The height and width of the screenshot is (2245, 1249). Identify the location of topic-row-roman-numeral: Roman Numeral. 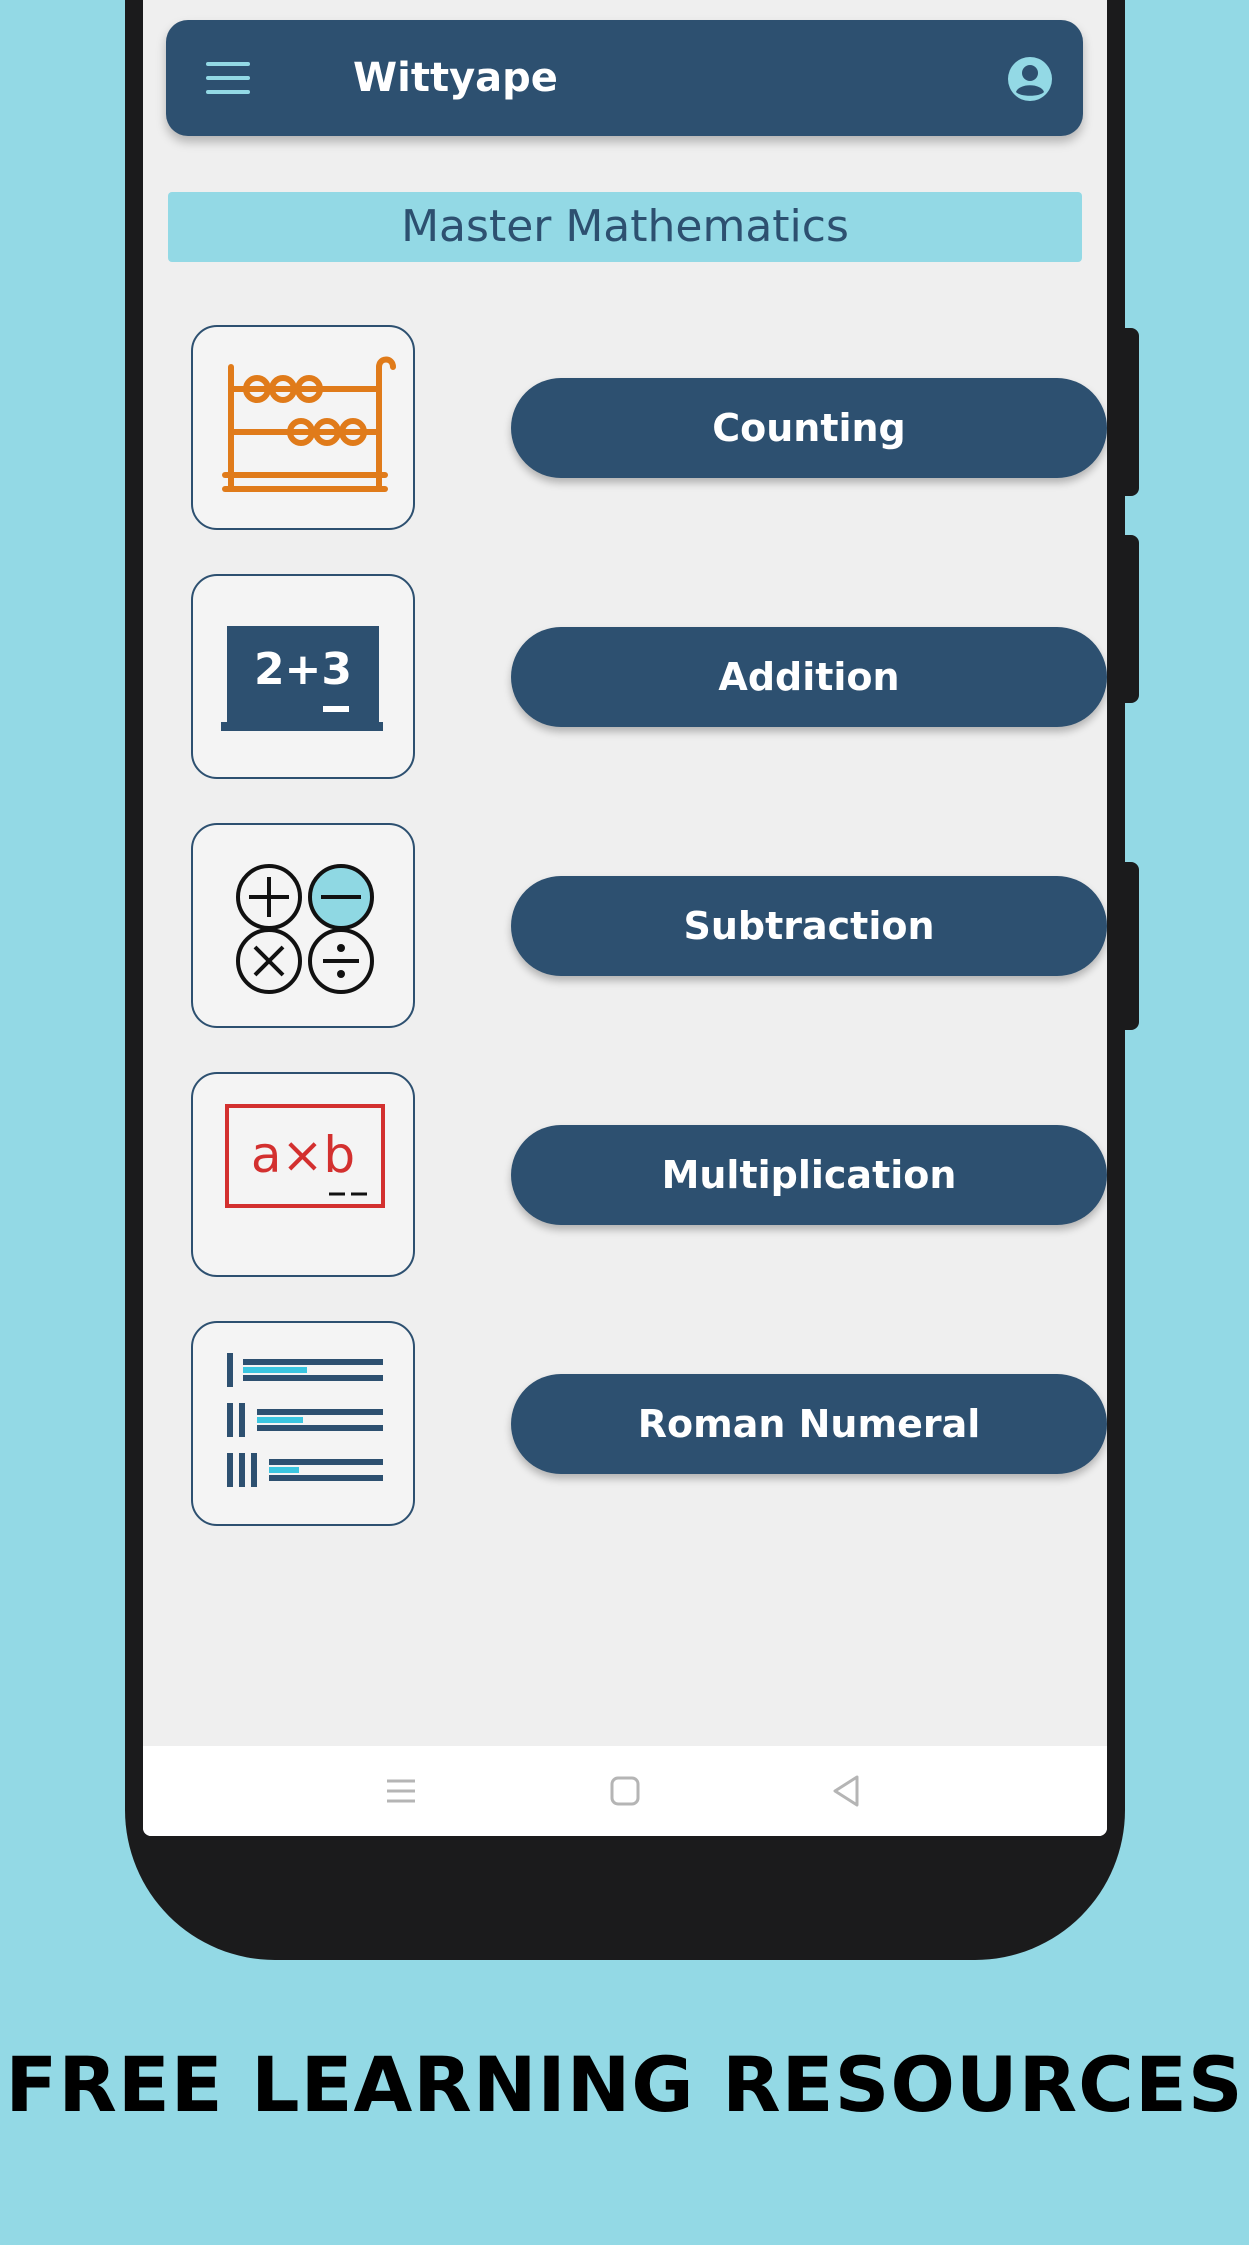
(649, 1426).